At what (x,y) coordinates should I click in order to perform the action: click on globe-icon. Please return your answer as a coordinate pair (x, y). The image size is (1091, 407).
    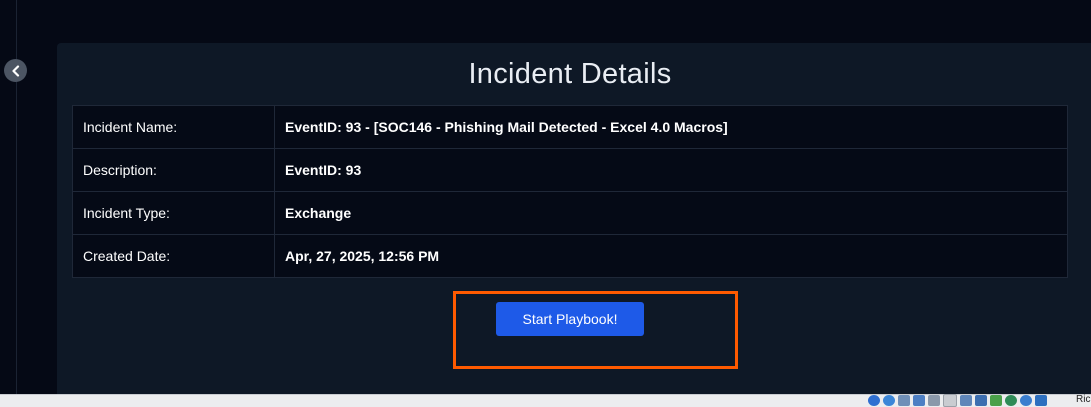
    Looking at the image, I should click on (889, 400).